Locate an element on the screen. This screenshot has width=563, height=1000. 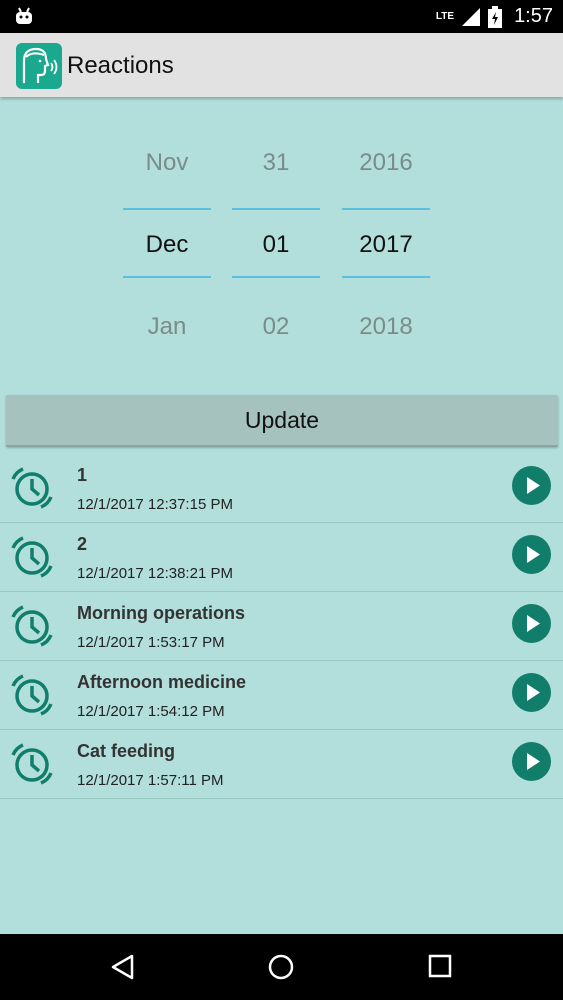
day-spinner: 31 01 02 is located at coordinates (276, 244).